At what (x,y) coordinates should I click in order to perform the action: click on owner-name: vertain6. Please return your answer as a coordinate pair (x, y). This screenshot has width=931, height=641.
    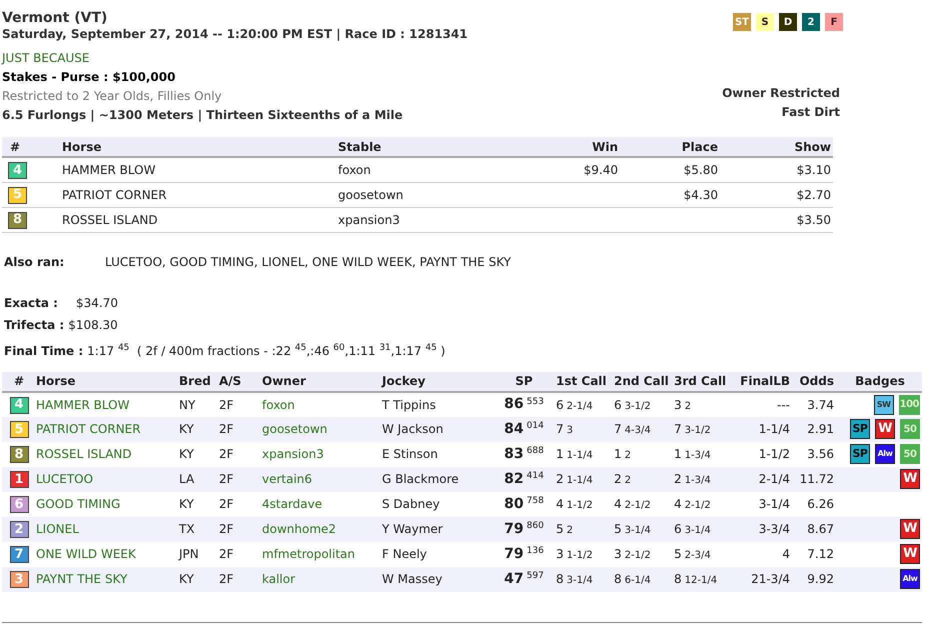
    Looking at the image, I should click on (287, 479).